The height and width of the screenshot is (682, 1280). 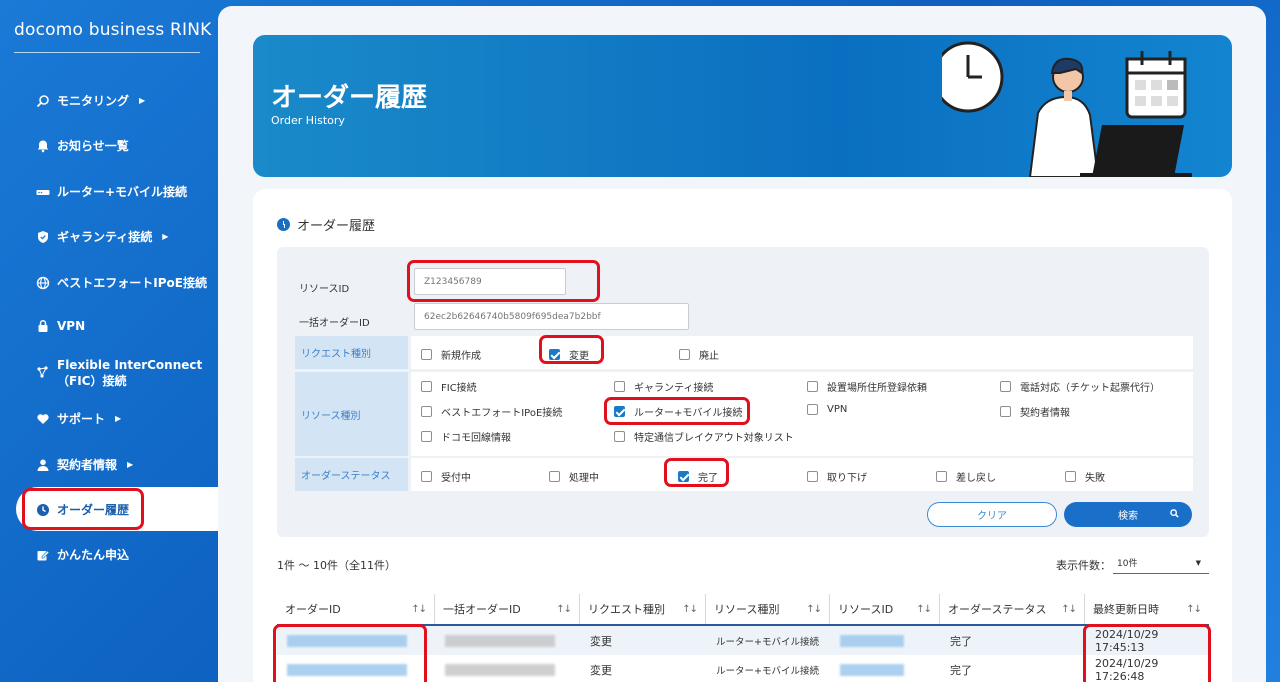 What do you see at coordinates (992, 514) in the screenshot?
I see `clear-button: クリア` at bounding box center [992, 514].